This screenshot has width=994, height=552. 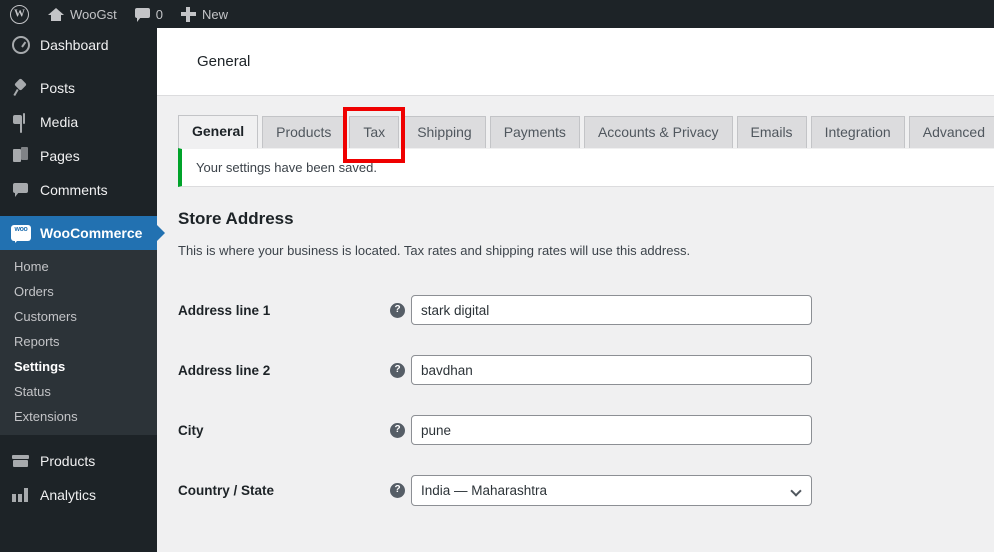 I want to click on tab-products: Products, so click(x=304, y=132).